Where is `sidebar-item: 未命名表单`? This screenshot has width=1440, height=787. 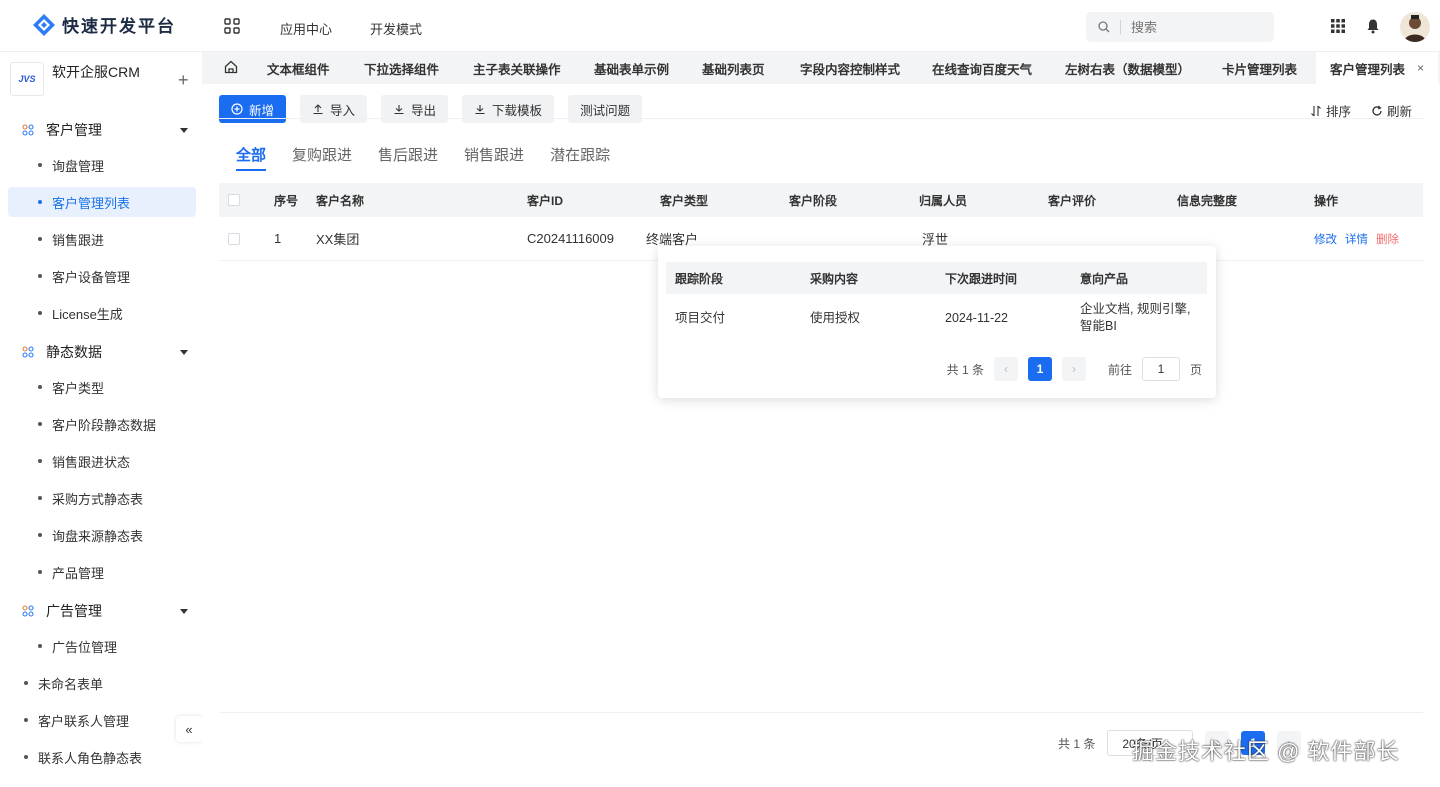 sidebar-item: 未命名表单 is located at coordinates (102, 683).